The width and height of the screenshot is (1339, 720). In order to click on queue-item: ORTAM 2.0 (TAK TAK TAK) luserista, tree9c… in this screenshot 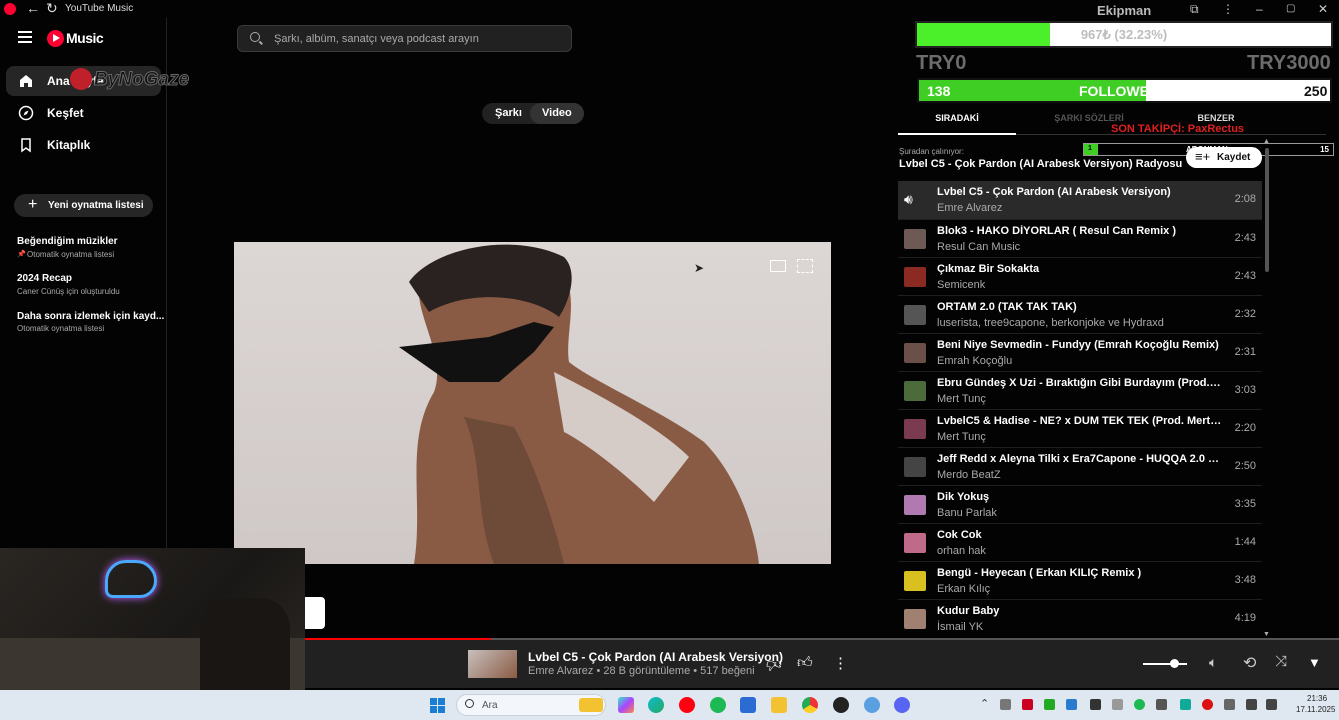, I will do `click(1080, 314)`.